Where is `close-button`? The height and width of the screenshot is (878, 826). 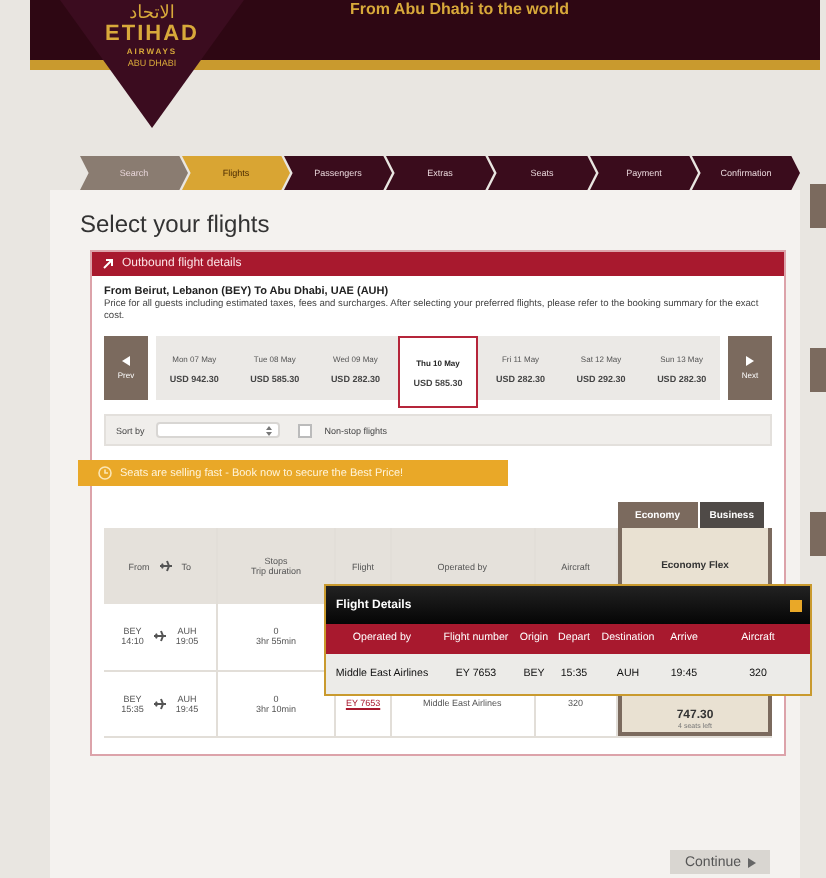
close-button is located at coordinates (796, 605).